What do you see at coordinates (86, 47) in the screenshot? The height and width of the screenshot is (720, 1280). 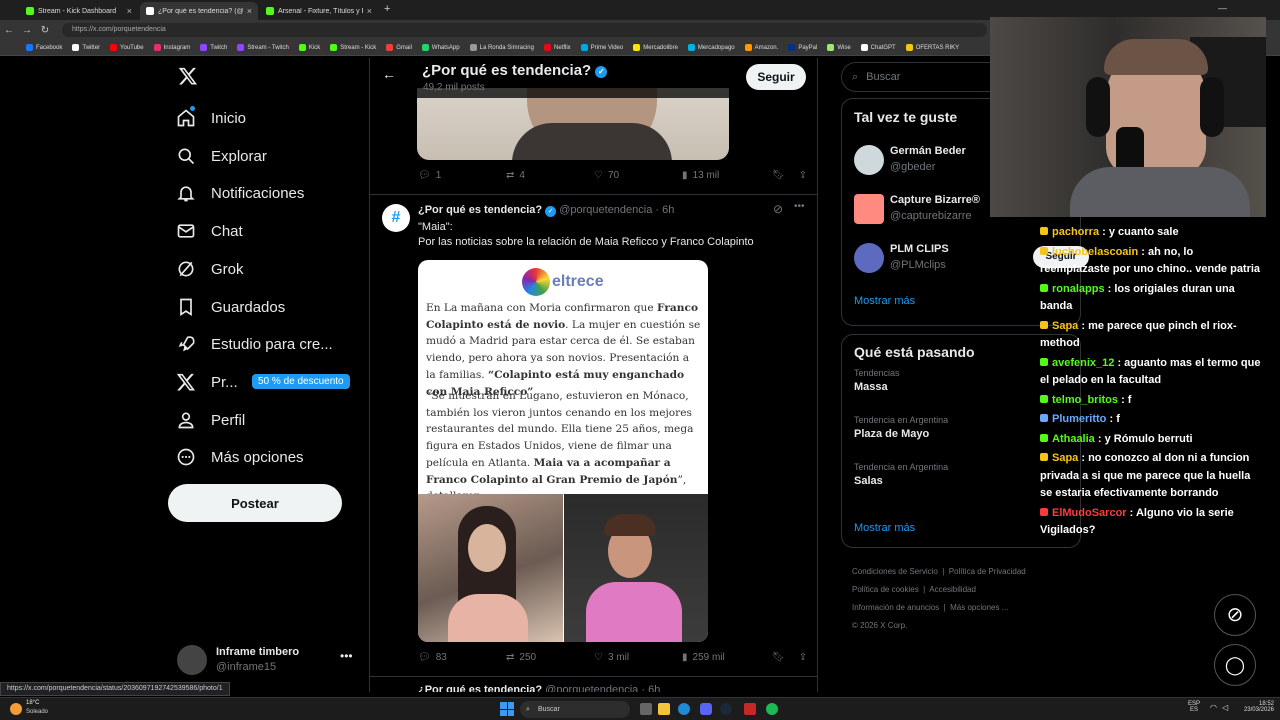 I see `bookmark-item: Twitter` at bounding box center [86, 47].